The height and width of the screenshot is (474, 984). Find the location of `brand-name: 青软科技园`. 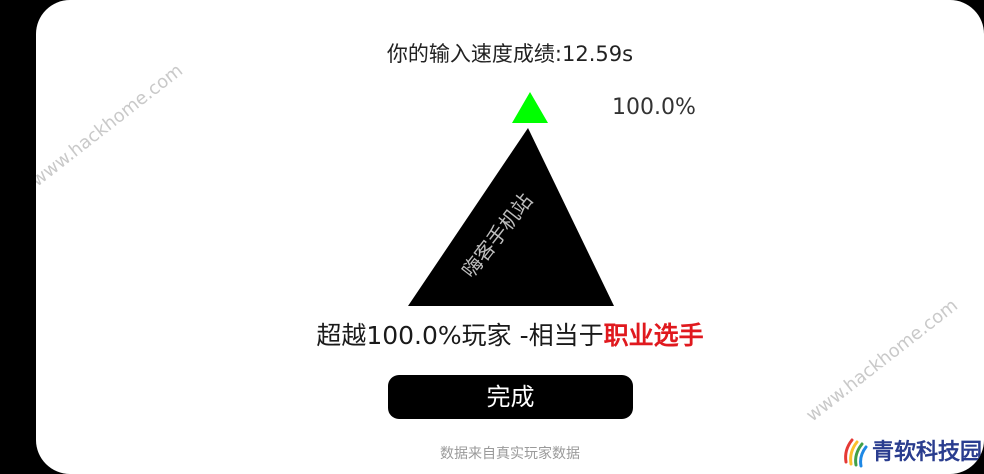

brand-name: 青软科技园 is located at coordinates (927, 452).